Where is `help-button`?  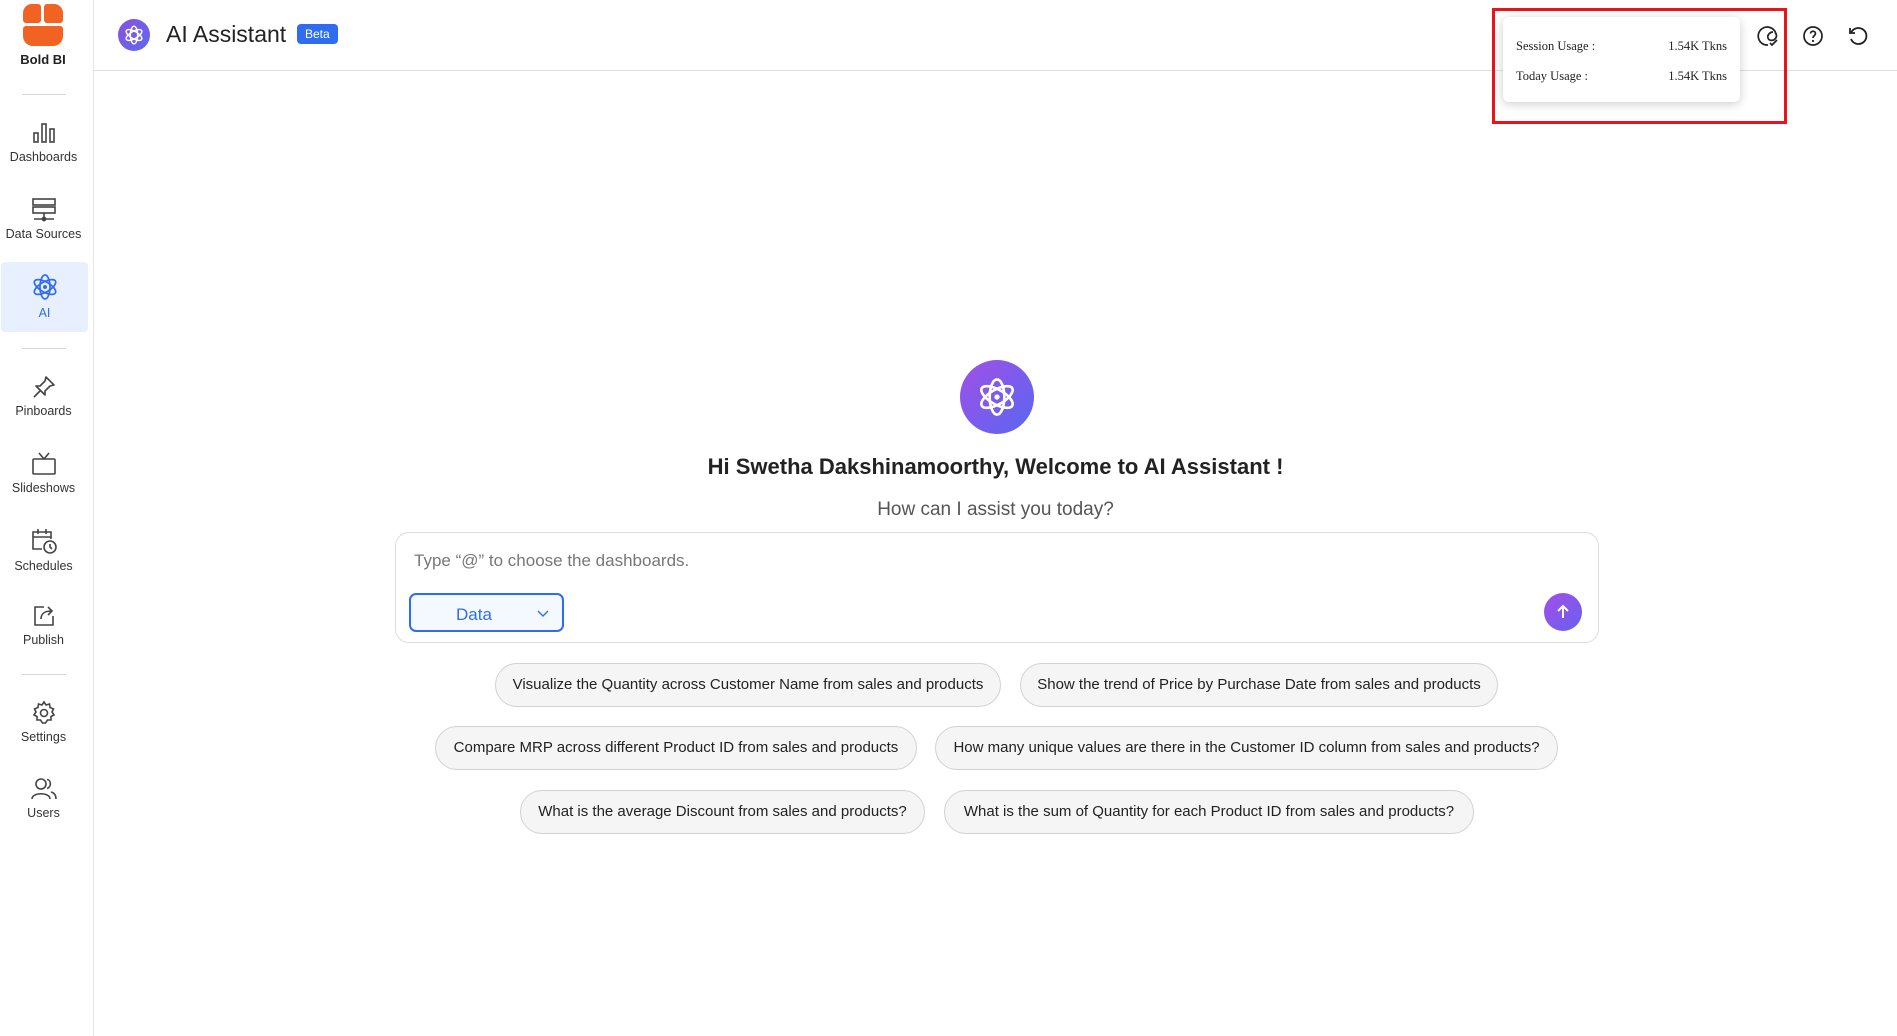
help-button is located at coordinates (1813, 36).